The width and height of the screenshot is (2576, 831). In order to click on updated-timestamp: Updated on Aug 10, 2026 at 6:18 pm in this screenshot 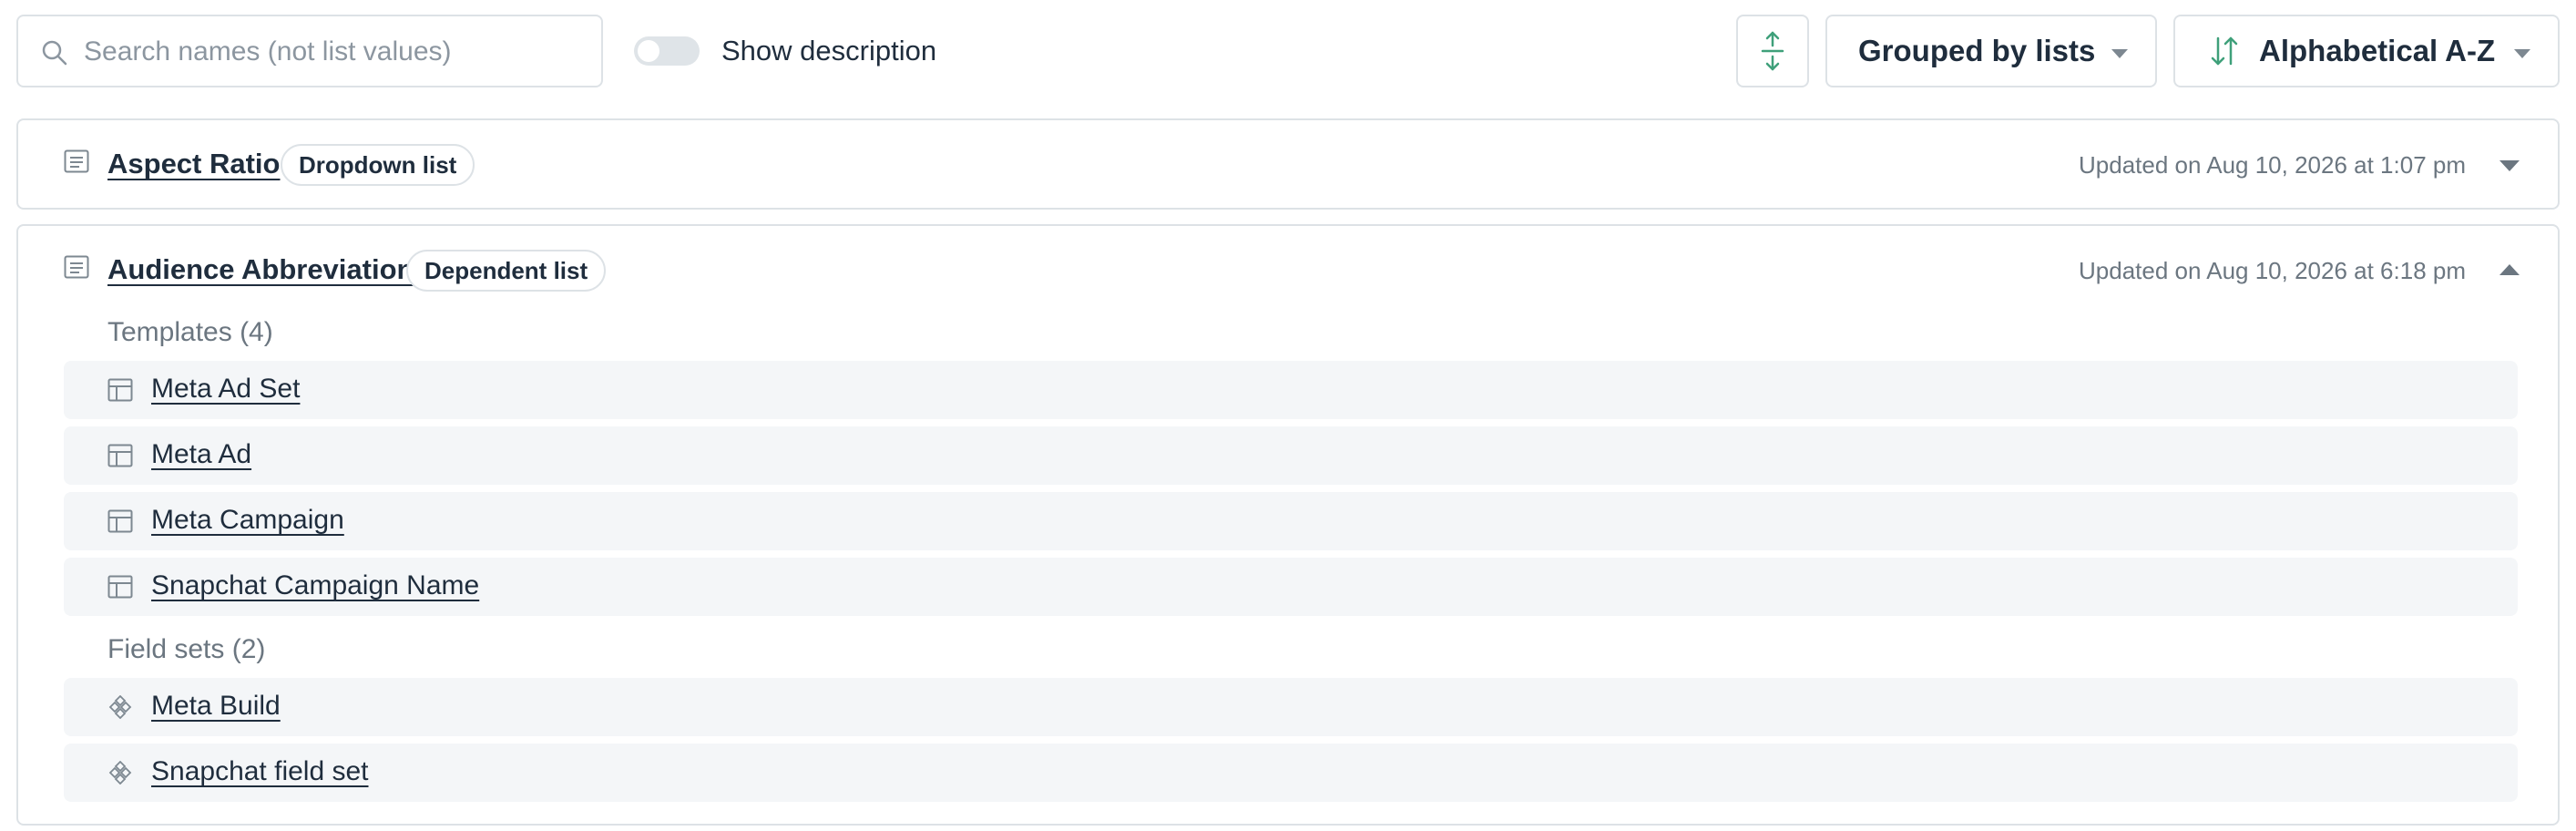, I will do `click(2273, 270)`.